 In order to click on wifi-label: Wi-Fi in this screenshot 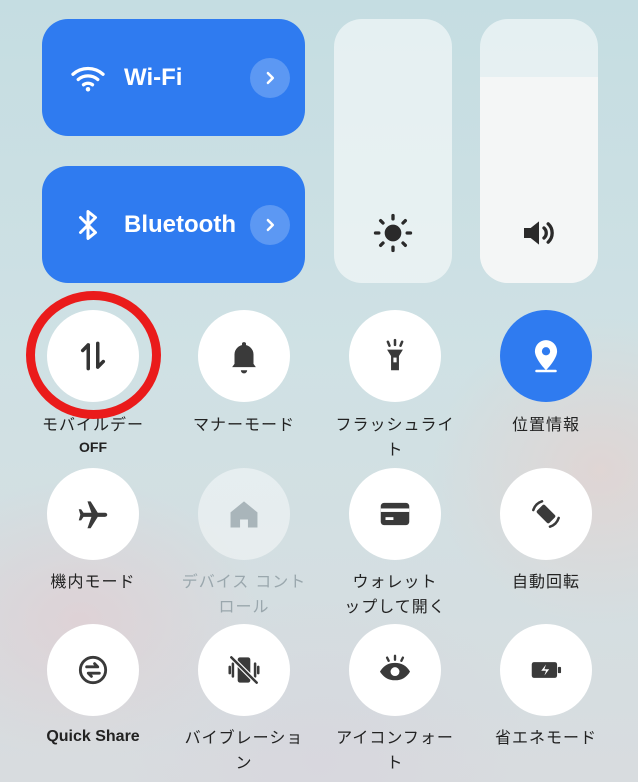, I will do `click(153, 77)`.